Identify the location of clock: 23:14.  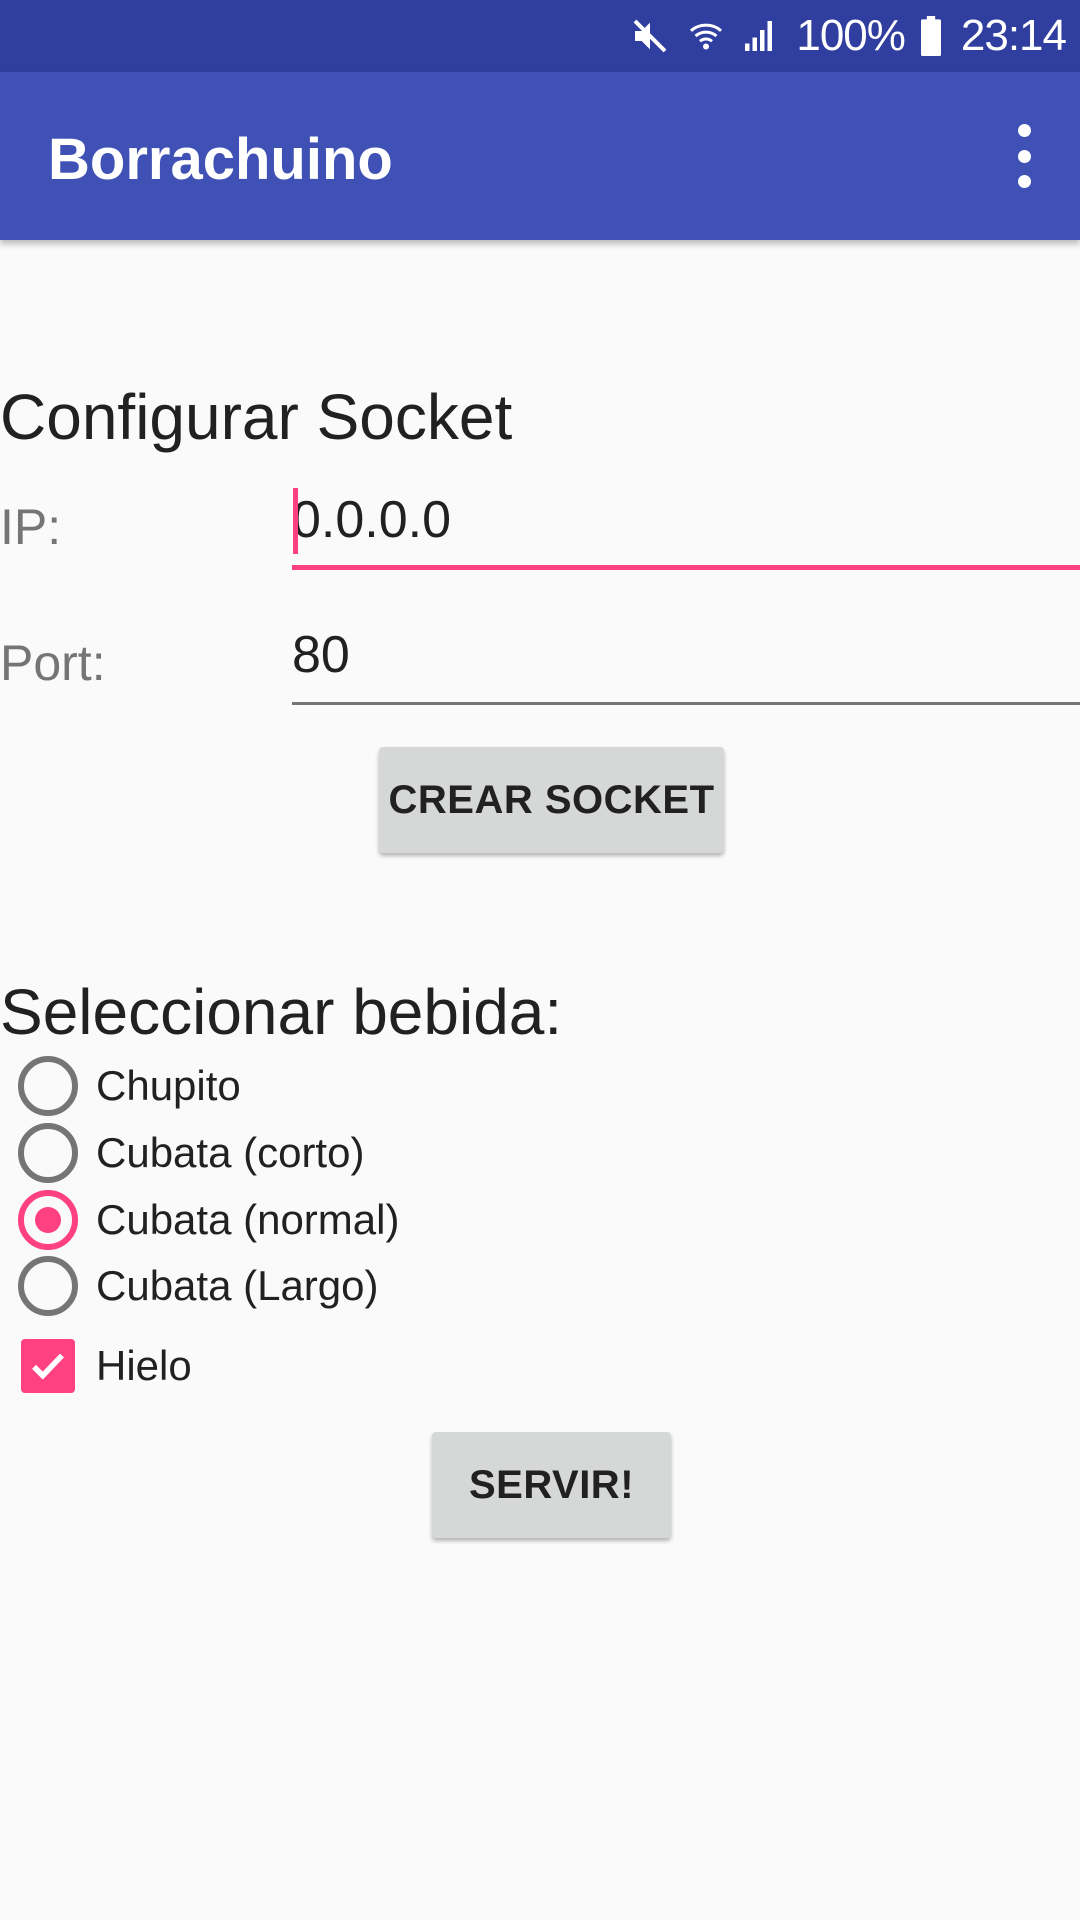
(1013, 35).